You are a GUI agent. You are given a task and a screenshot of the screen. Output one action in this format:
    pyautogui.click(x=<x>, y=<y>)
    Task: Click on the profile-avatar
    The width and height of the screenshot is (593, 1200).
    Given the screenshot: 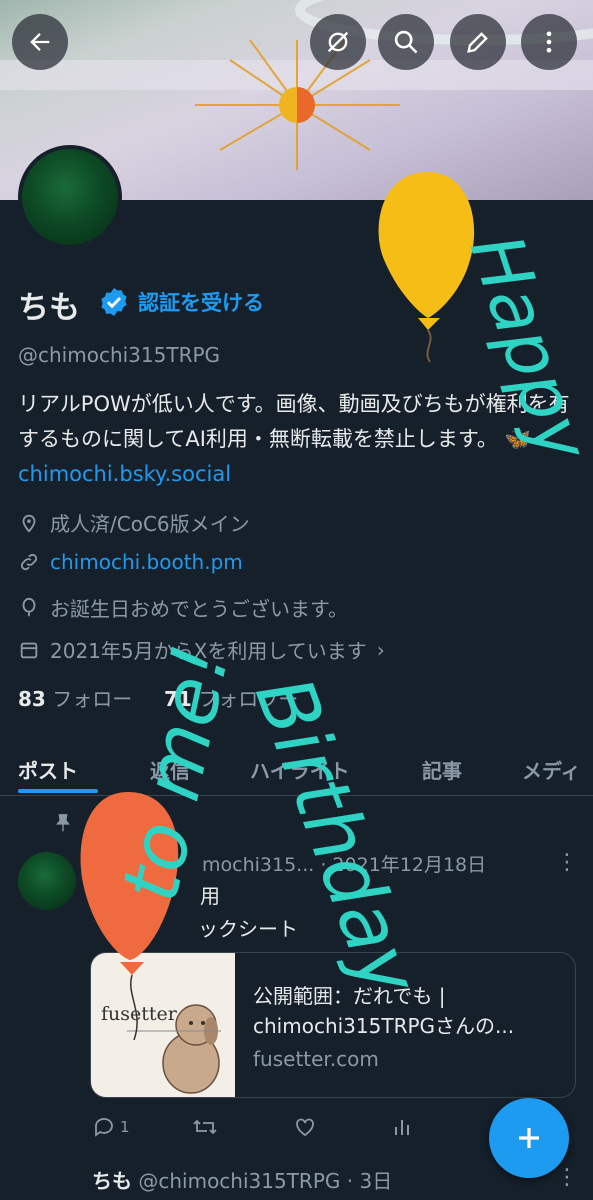 What is the action you would take?
    pyautogui.click(x=70, y=197)
    